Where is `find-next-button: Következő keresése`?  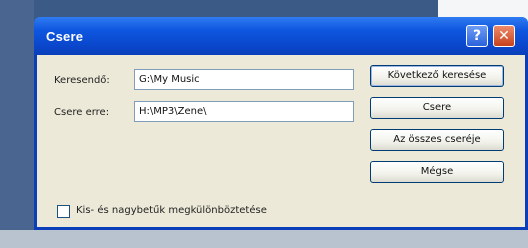
find-next-button: Következő keresése is located at coordinates (437, 76).